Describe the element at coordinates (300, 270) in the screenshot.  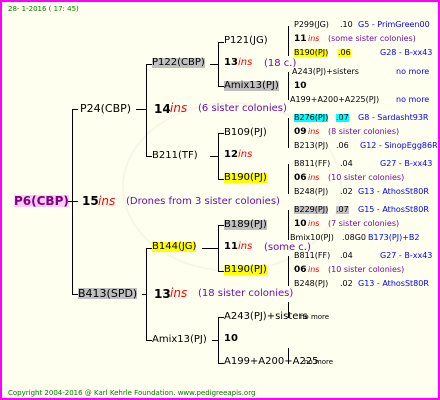
I see `gen4-num-17: 06` at that location.